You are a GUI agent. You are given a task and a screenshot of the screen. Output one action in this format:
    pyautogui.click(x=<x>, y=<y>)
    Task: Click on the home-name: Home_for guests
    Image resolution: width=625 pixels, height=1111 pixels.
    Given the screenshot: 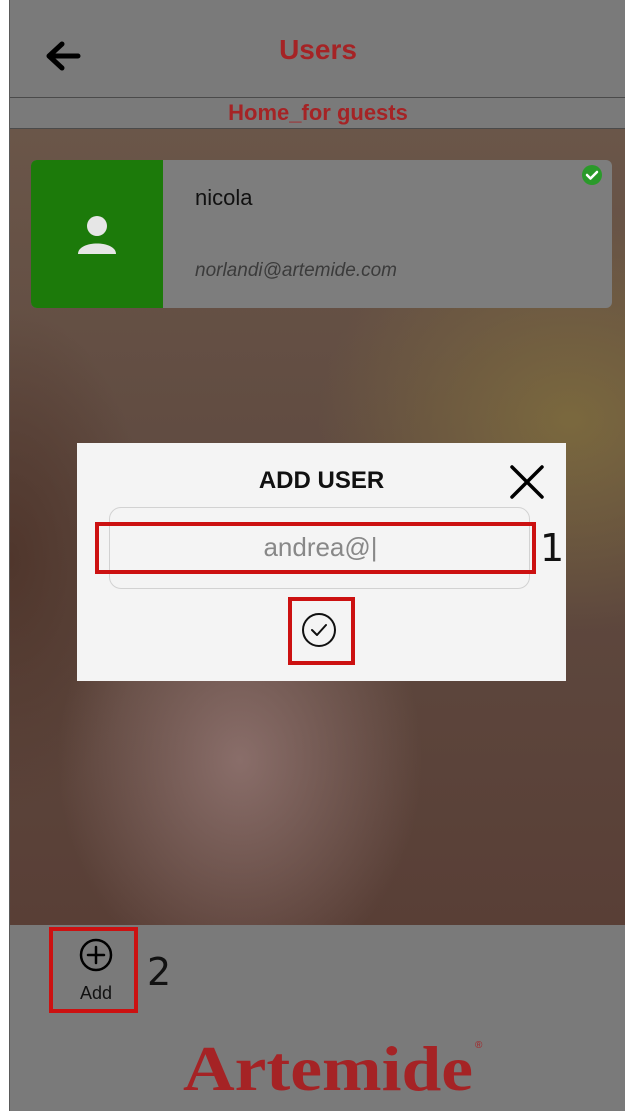 What is the action you would take?
    pyautogui.click(x=318, y=112)
    